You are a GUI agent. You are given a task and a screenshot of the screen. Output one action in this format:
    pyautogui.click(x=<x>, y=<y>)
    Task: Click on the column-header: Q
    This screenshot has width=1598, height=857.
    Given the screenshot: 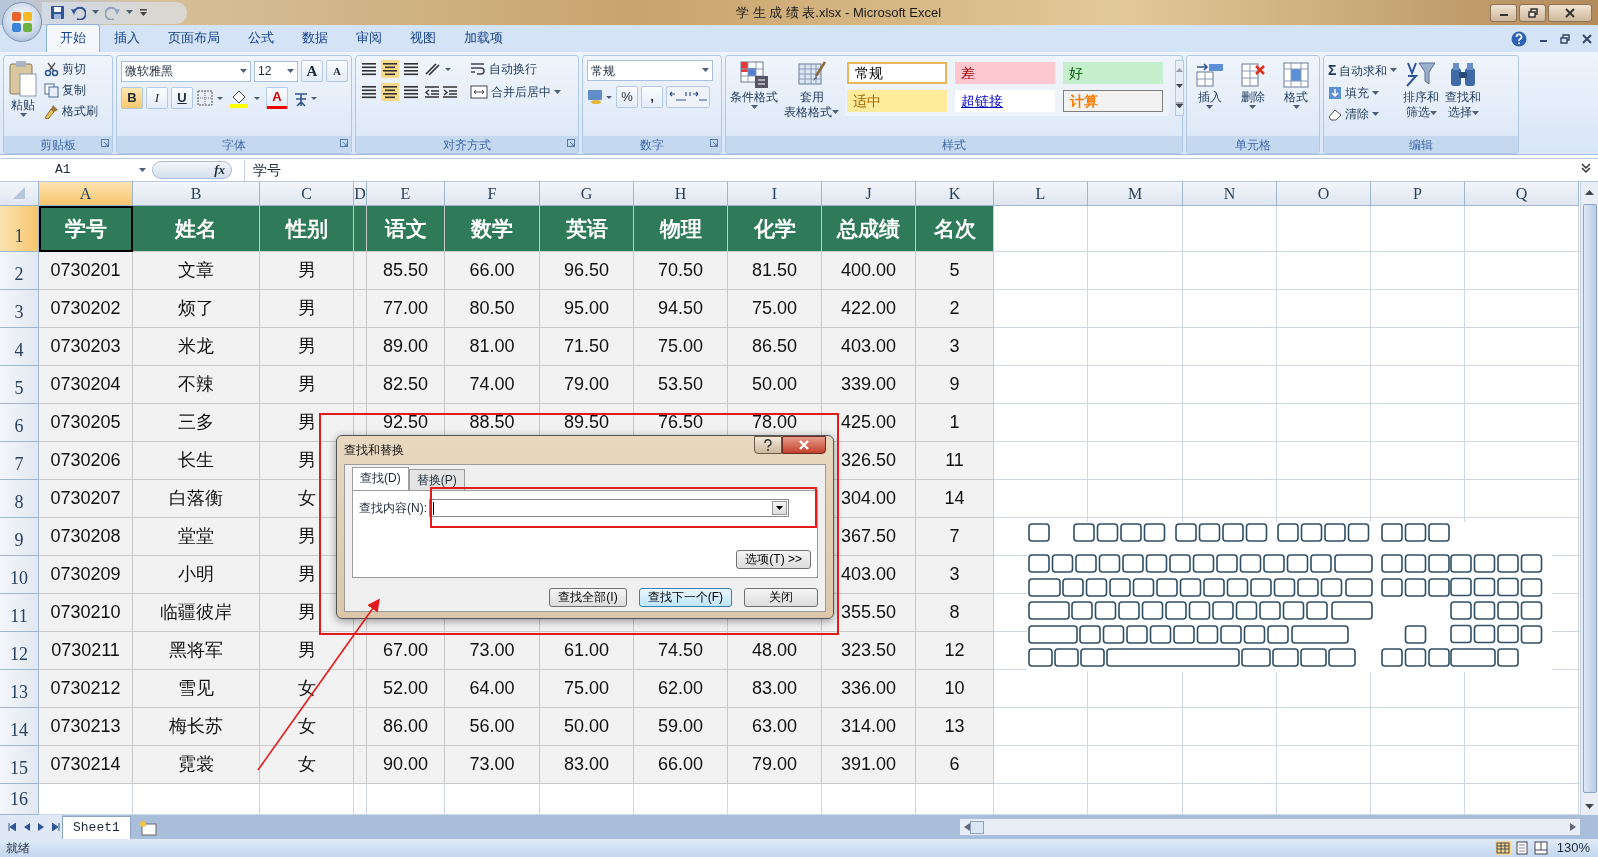 What is the action you would take?
    pyautogui.click(x=1522, y=194)
    